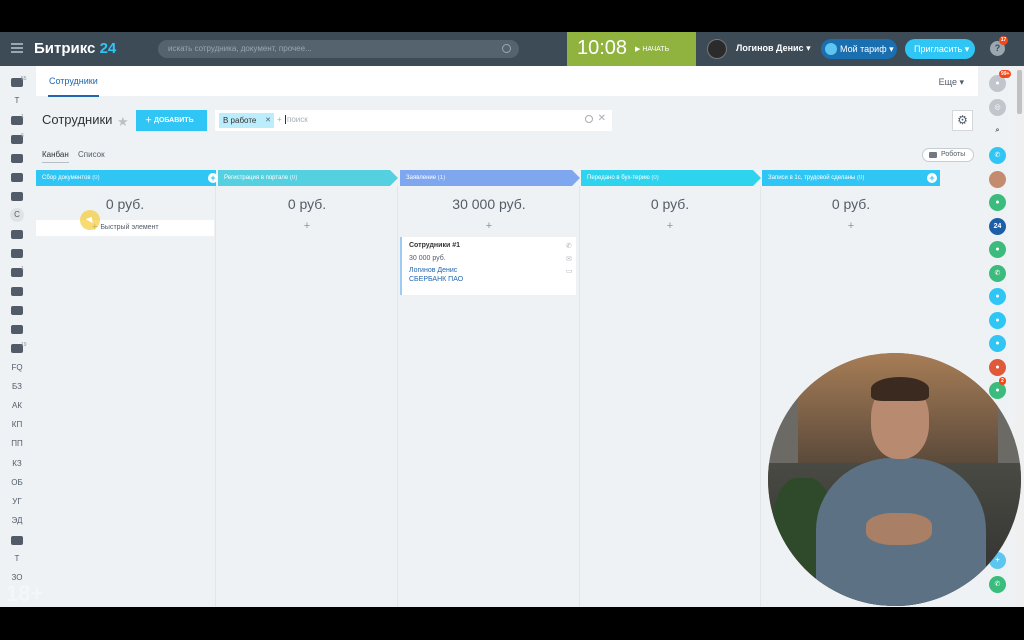 This screenshot has height=640, width=1024. What do you see at coordinates (17, 158) in the screenshot?
I see `chat-icon` at bounding box center [17, 158].